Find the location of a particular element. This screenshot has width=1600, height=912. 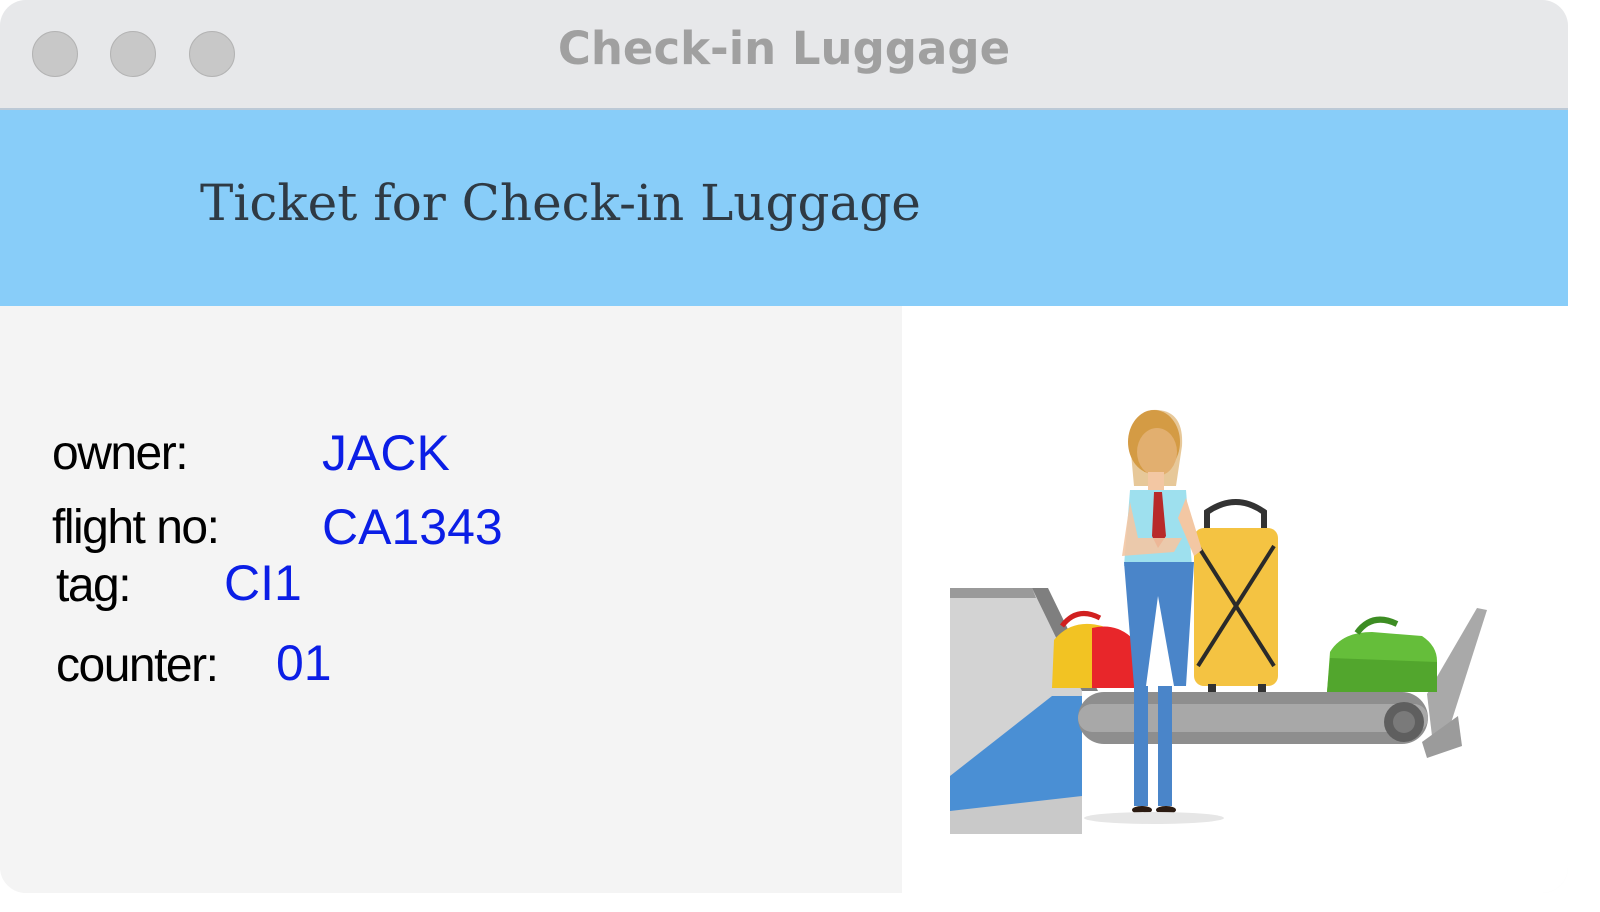

owner-value: JACK is located at coordinates (386, 453).